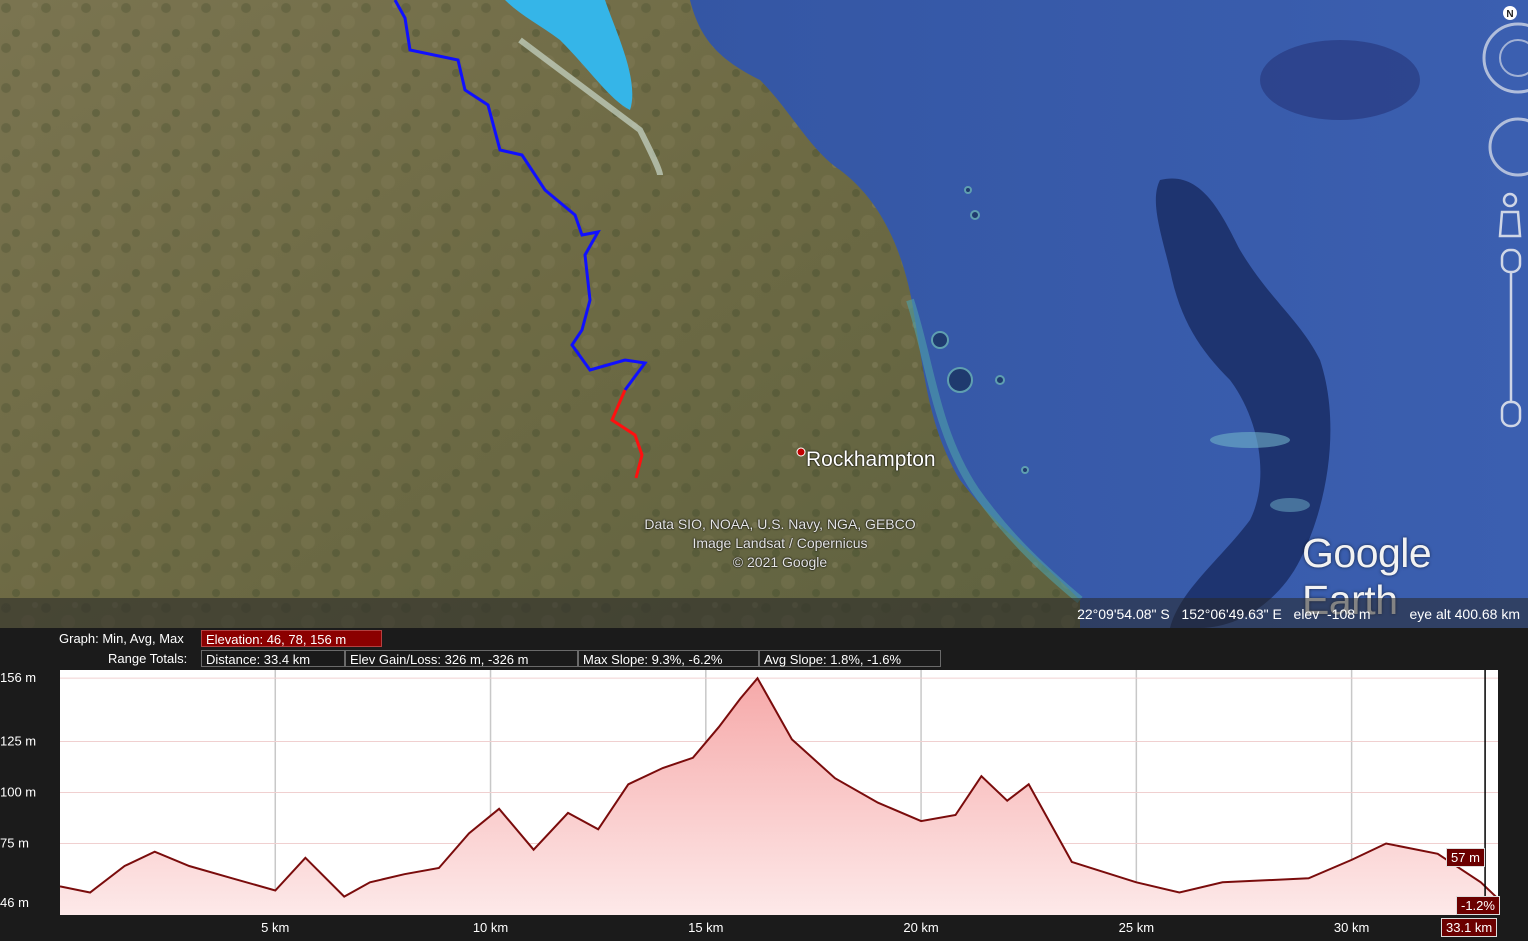 This screenshot has width=1528, height=941. Describe the element at coordinates (148, 658) in the screenshot. I see `range-totals-label: Range Totals:` at that location.